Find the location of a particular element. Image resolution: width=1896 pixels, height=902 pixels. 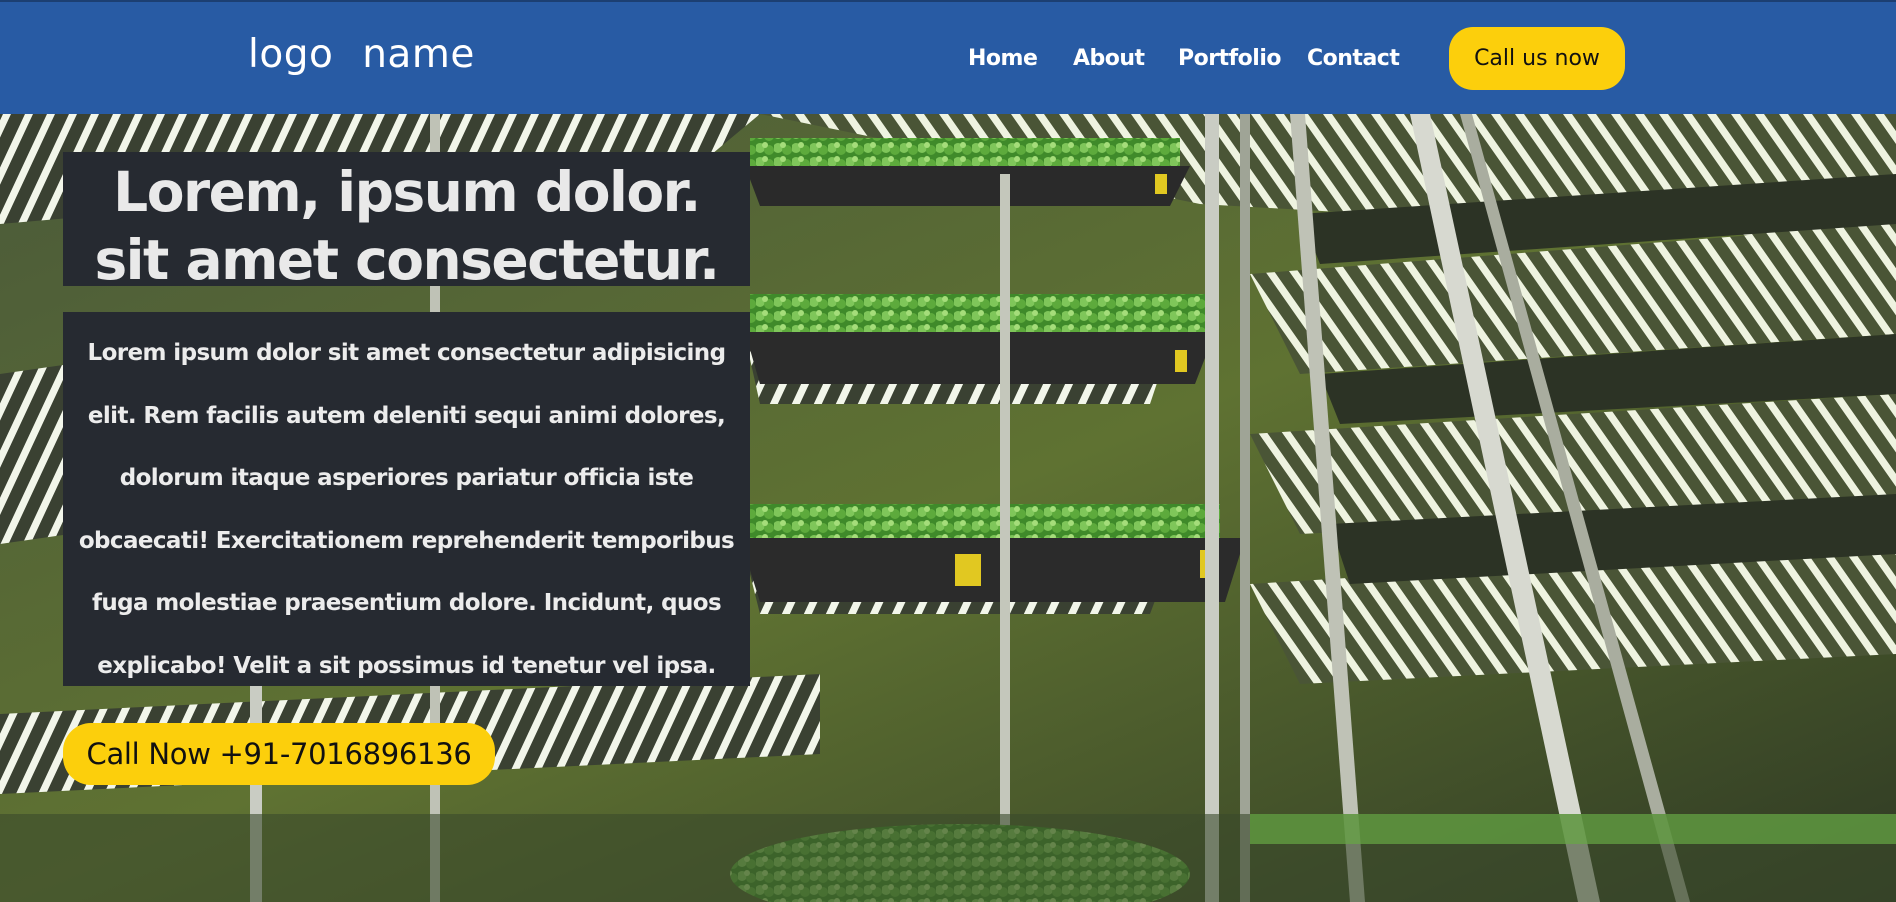

hero-headline-line2: sit amet consectetur. is located at coordinates (407, 260).